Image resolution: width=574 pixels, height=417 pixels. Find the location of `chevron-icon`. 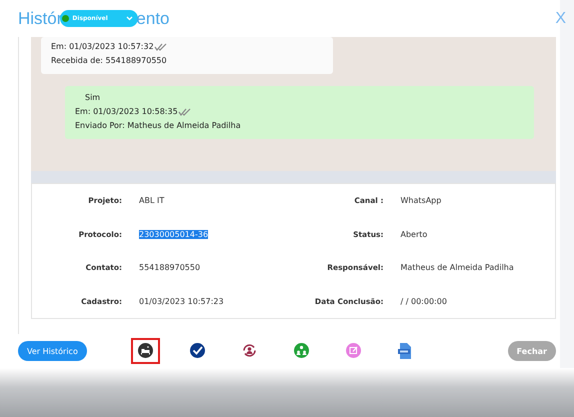

chevron-icon is located at coordinates (130, 18).